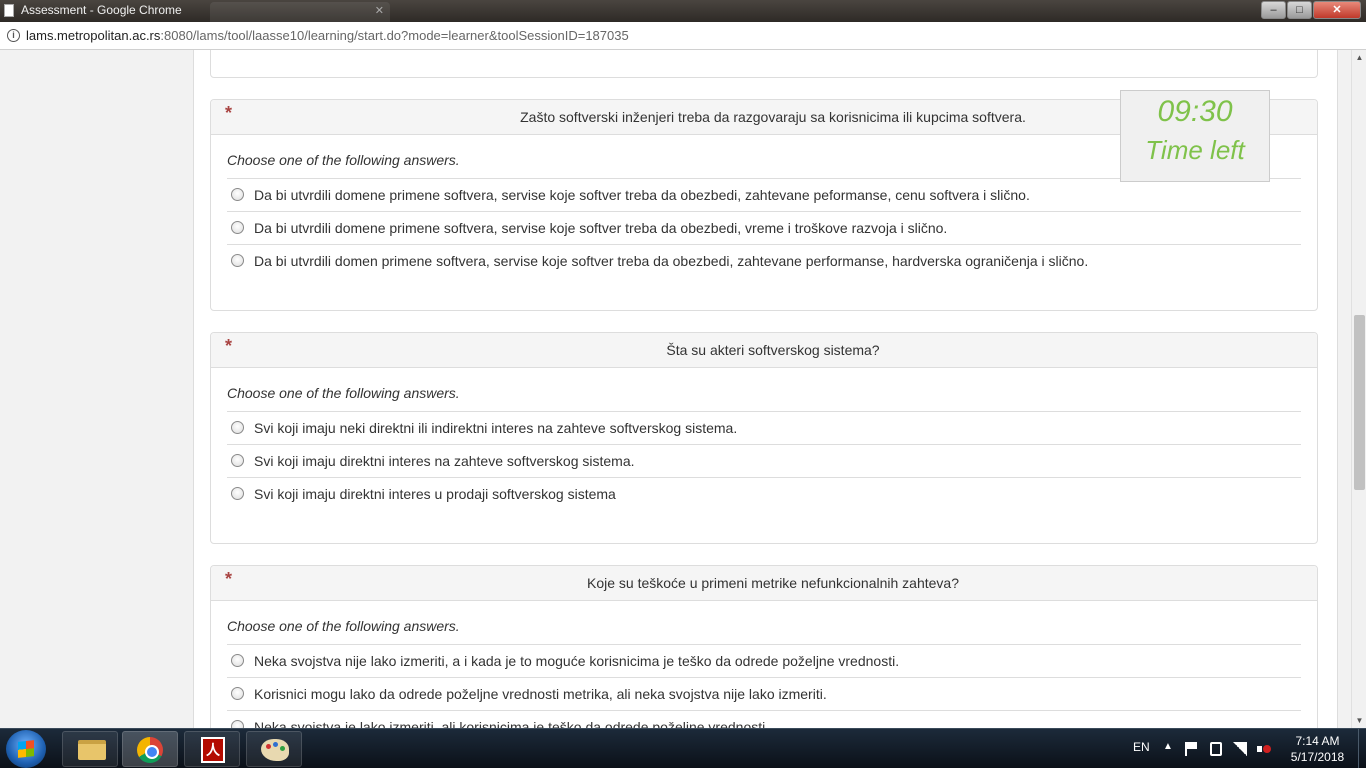  What do you see at coordinates (1359, 720) in the screenshot?
I see `scroll-down-icon: ▼` at bounding box center [1359, 720].